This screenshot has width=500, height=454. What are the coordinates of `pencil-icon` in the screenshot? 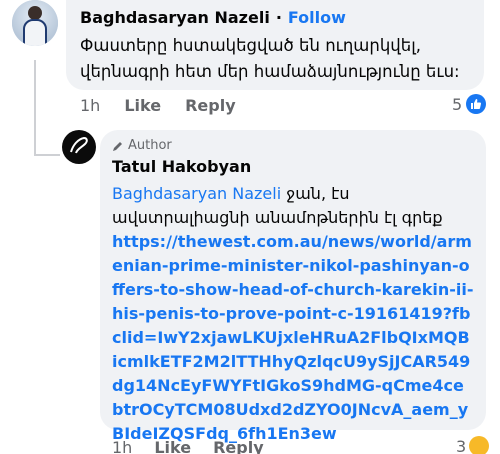 It's located at (117, 146).